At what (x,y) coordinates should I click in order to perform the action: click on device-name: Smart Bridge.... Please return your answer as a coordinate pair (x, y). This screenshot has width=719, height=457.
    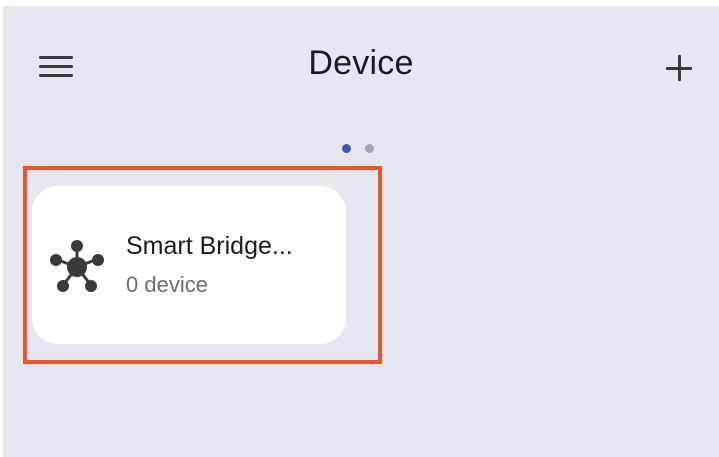
    Looking at the image, I should click on (209, 246).